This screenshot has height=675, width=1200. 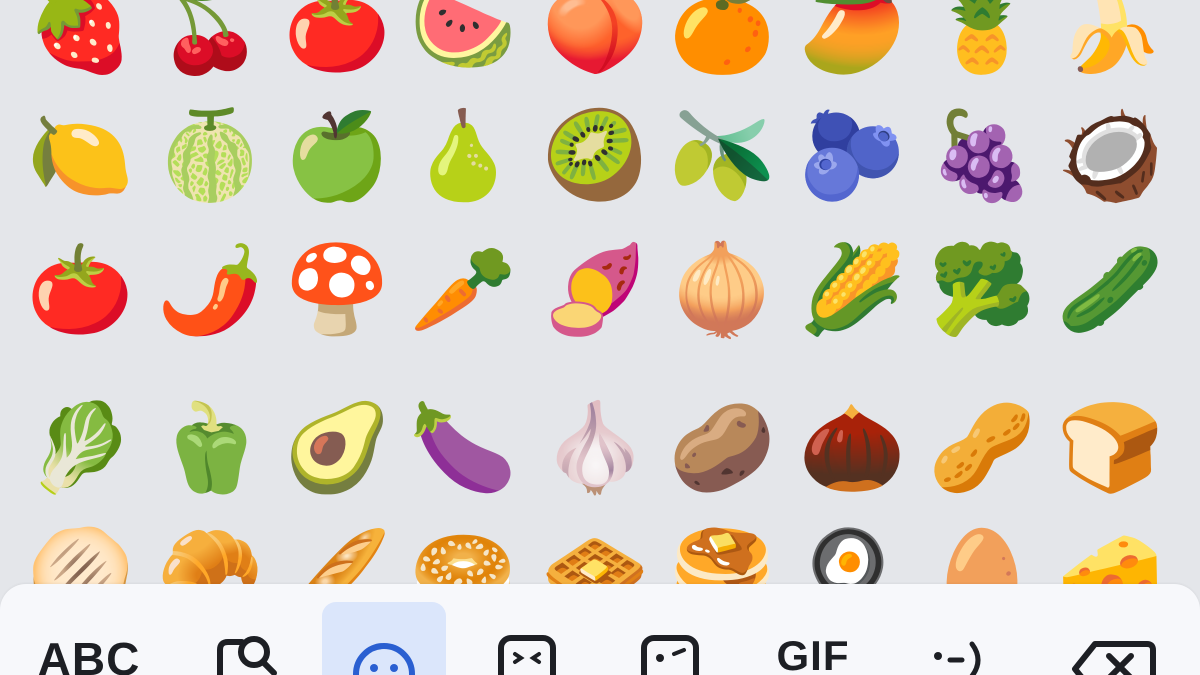 I want to click on sticker-tab-button, so click(x=527, y=638).